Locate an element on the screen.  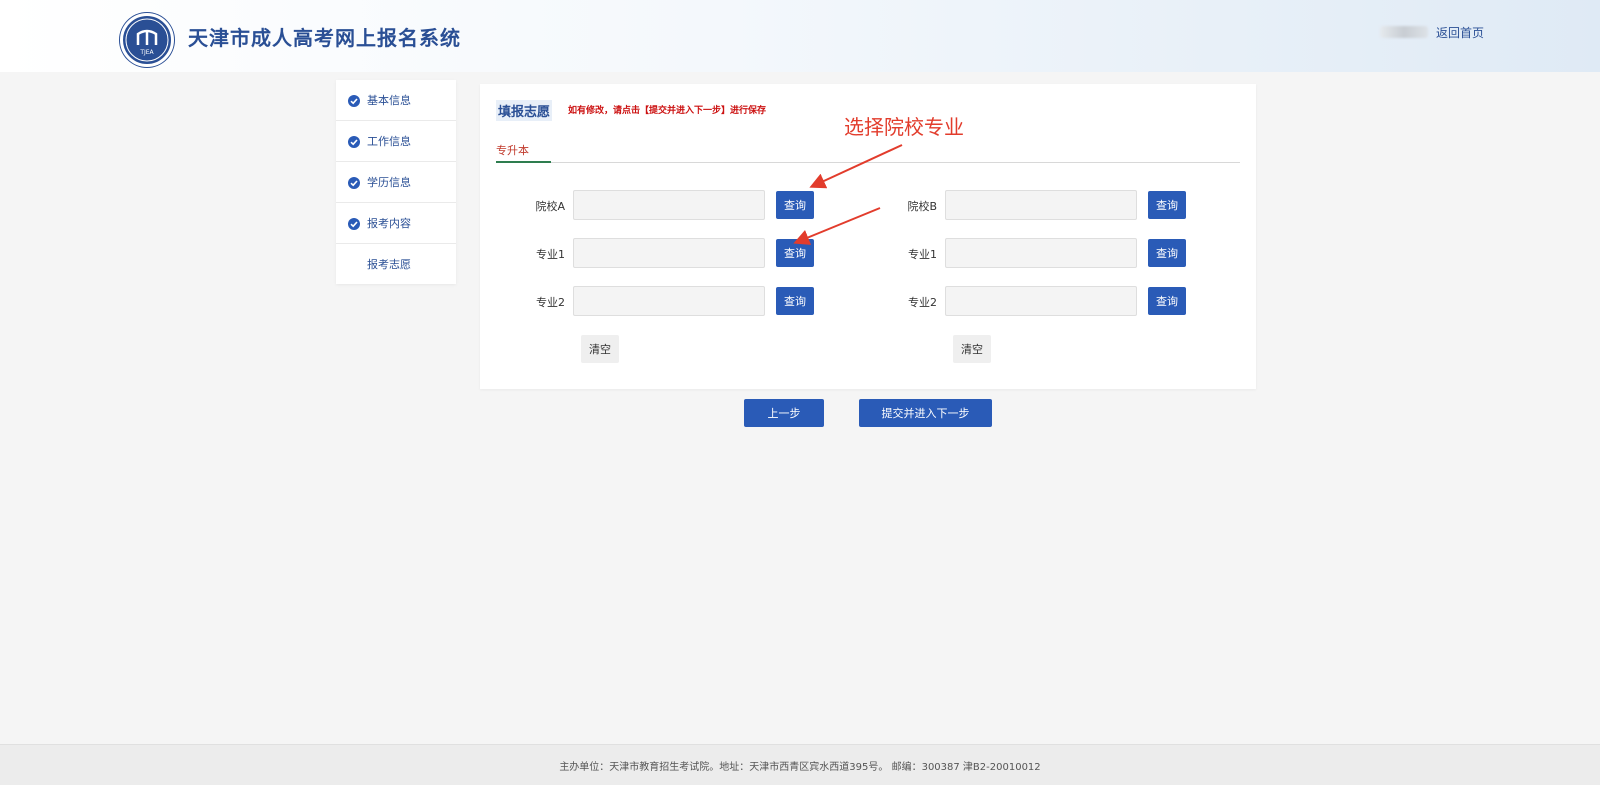
sidebar: 基本信息 工作信息 学历信息 报考内容 报考志愿 is located at coordinates (396, 182).